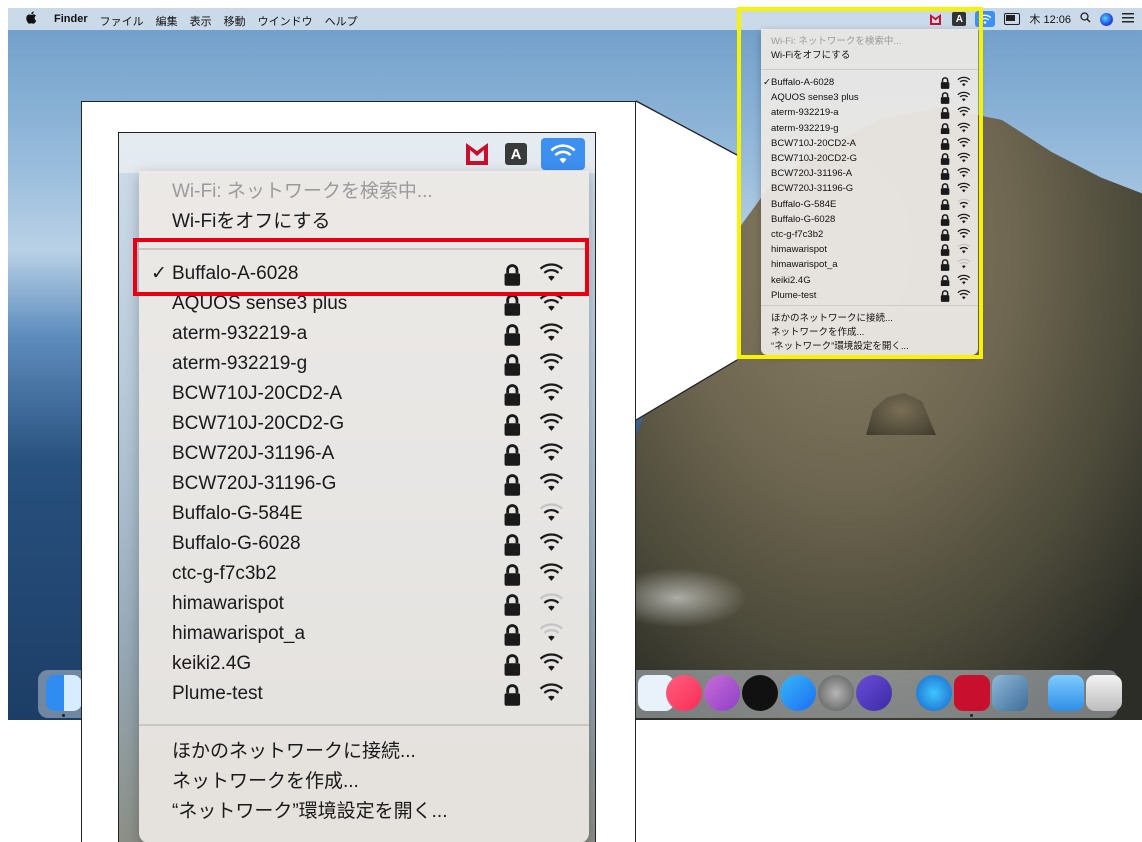 The image size is (1142, 842). Describe the element at coordinates (934, 693) in the screenshot. I see `quicktime-icon` at that location.